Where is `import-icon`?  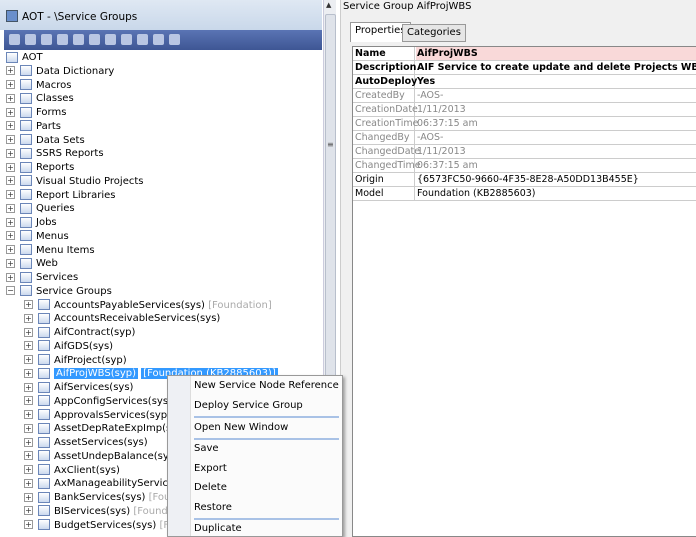 import-icon is located at coordinates (78, 39).